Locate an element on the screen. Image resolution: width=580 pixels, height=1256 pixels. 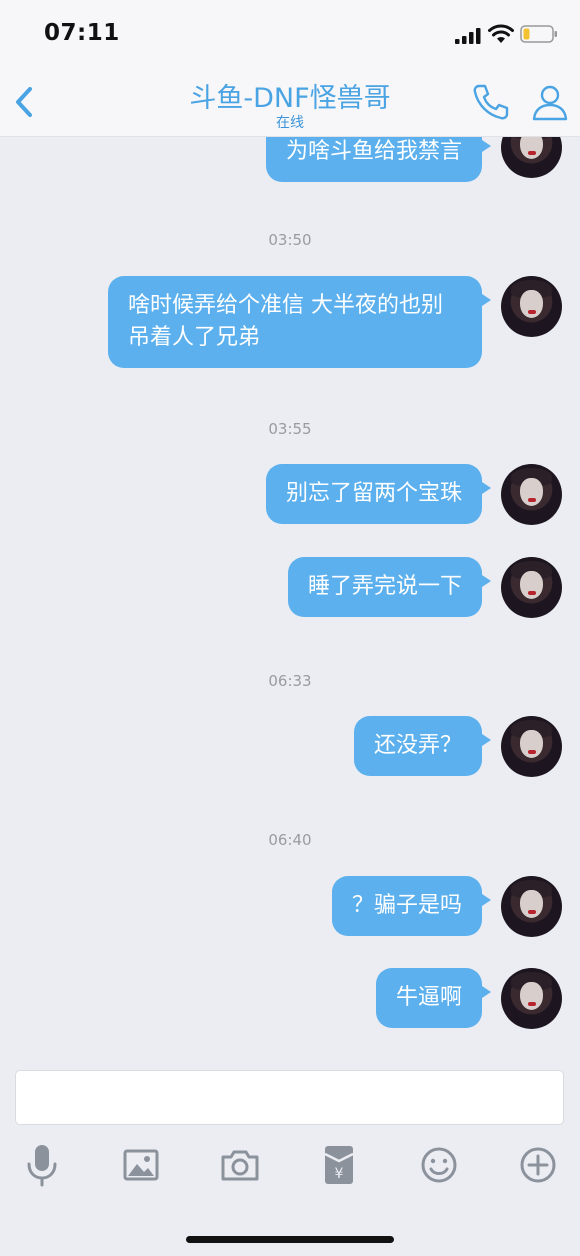
timestamp: 06:33 is located at coordinates (290, 681).